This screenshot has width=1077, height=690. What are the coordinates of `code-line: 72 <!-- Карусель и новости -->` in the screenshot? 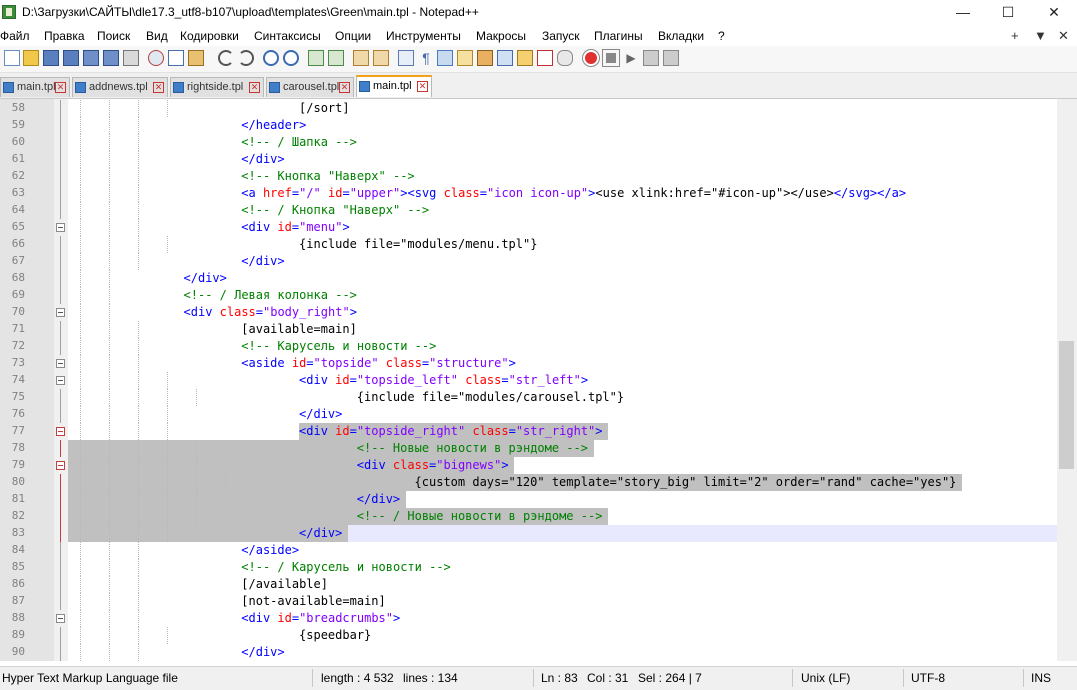 It's located at (528, 346).